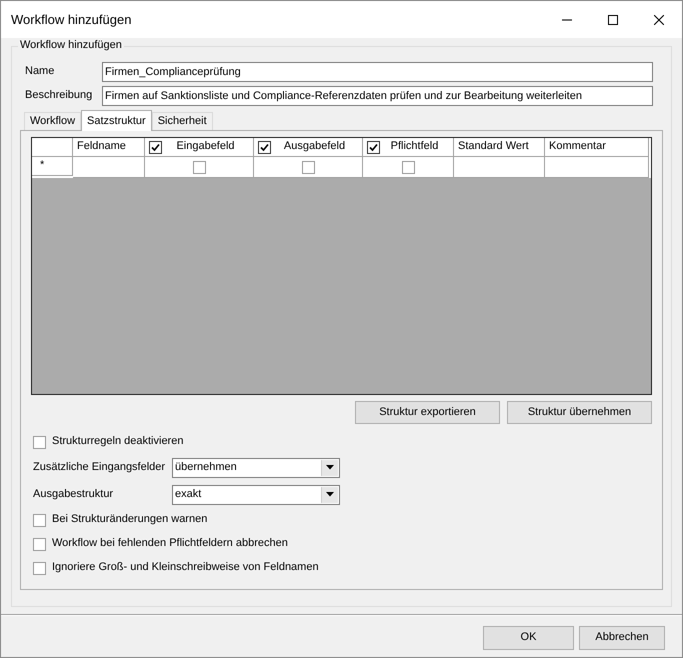 The height and width of the screenshot is (658, 683). I want to click on dropdown: übernehmen, so click(256, 468).